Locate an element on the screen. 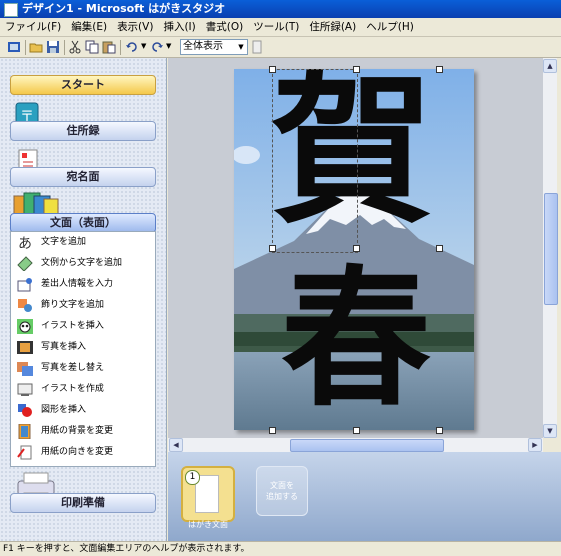  task-decorative-text: 飾り文字を追加 is located at coordinates (83, 305).